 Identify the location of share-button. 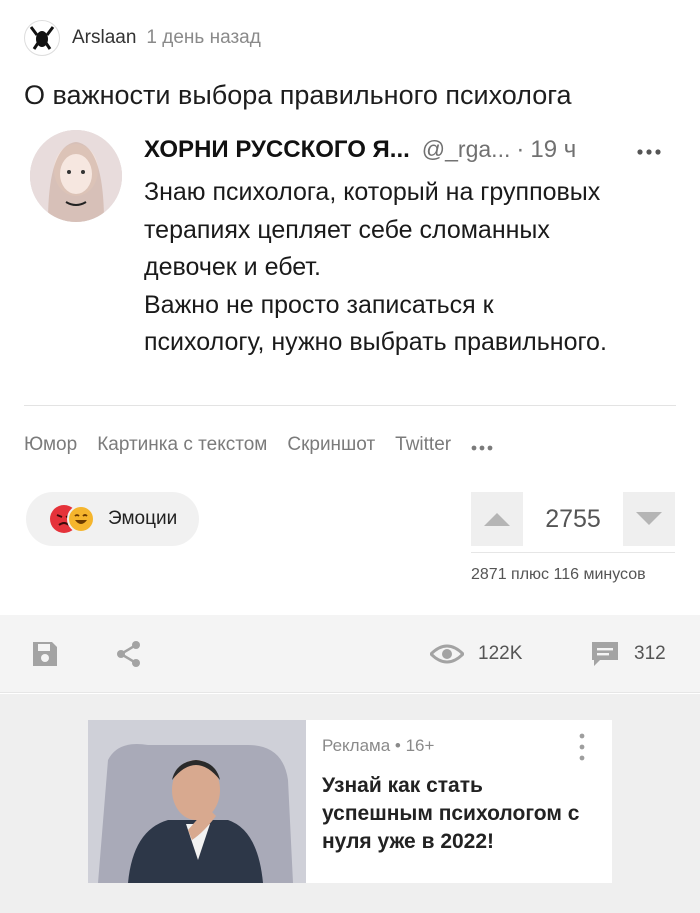
(129, 654).